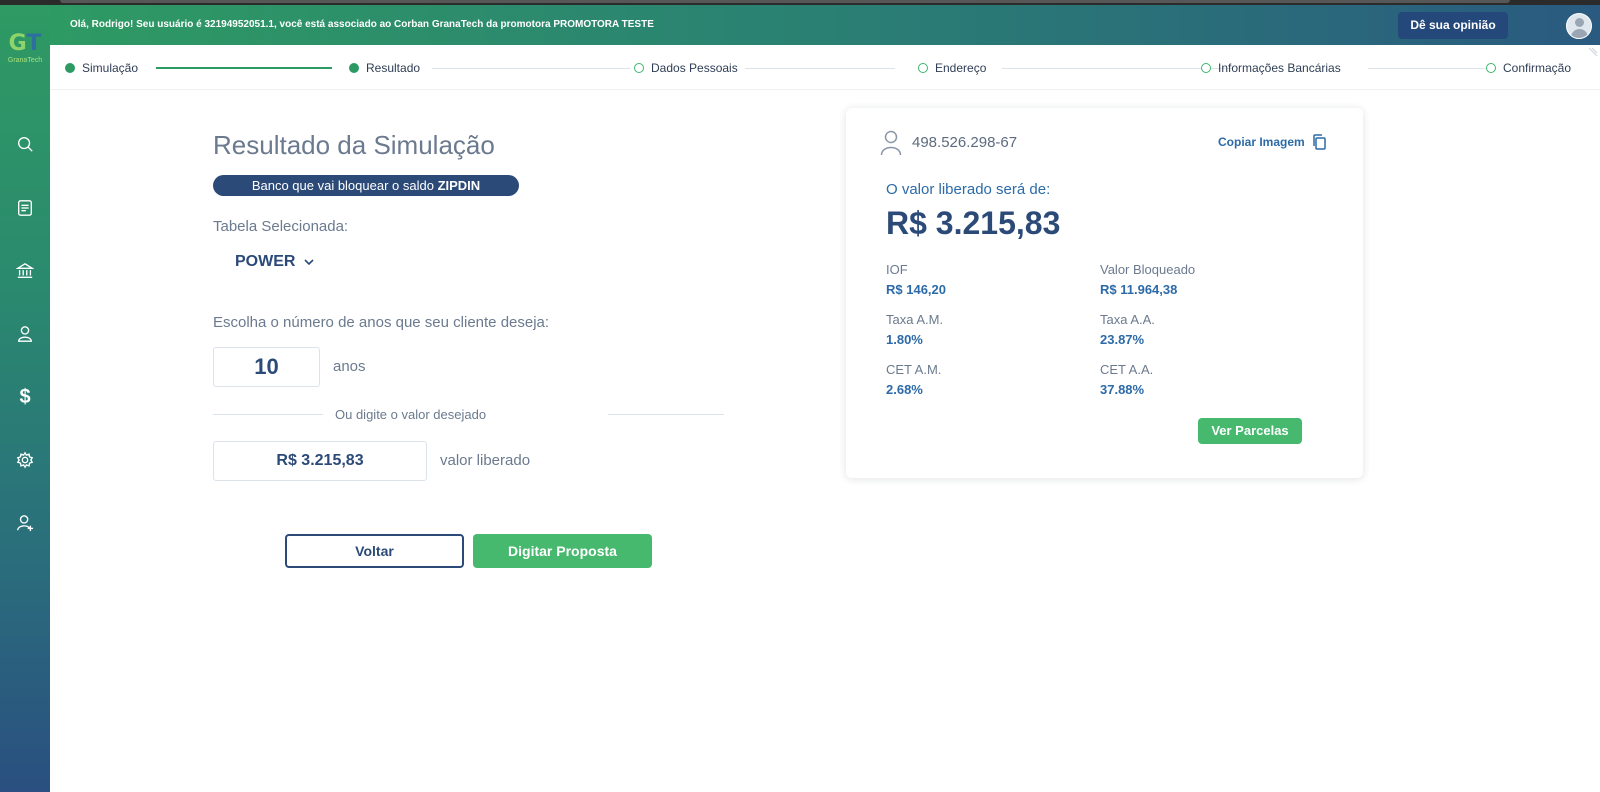 This screenshot has width=1600, height=792. I want to click on gear-icon, so click(25, 460).